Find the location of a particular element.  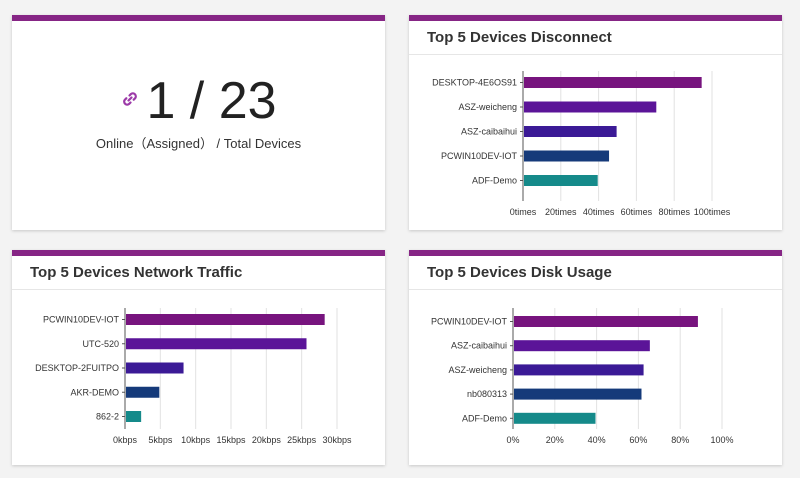

tick-label: 60% is located at coordinates (638, 440).